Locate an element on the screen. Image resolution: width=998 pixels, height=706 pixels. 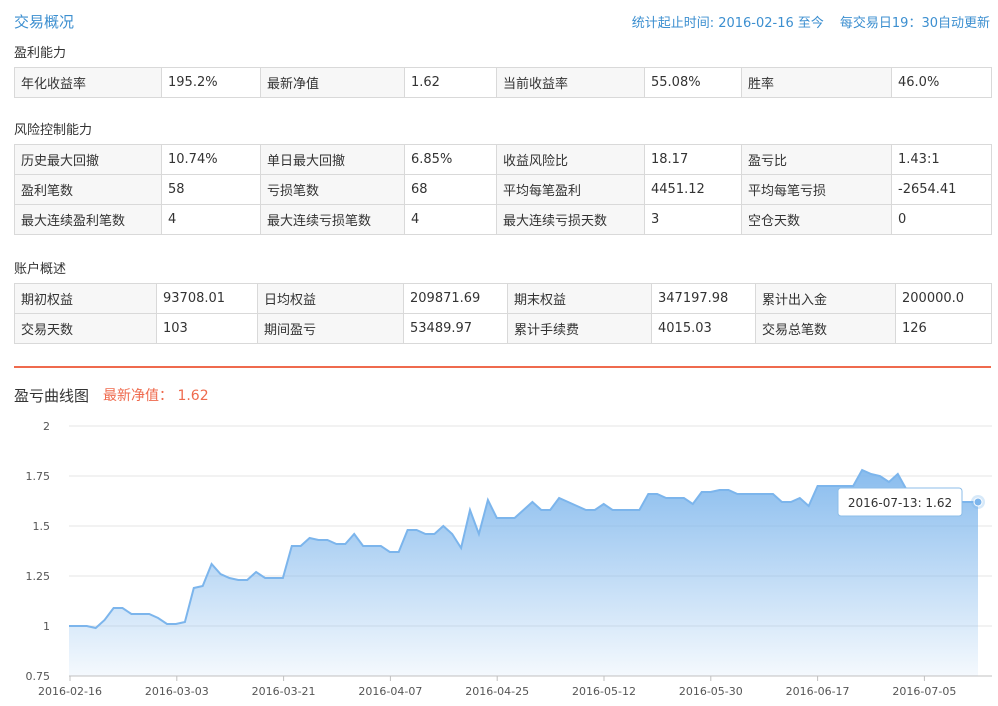
update-note: 每交易日19：30自动更新 is located at coordinates (914, 23).